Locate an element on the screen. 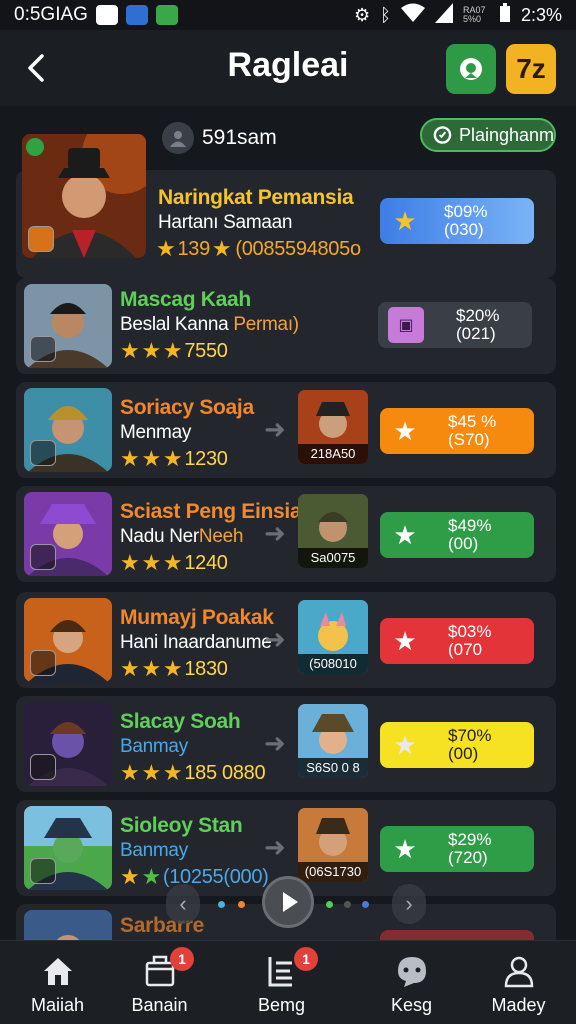 This screenshot has height=1024, width=576. bottom-navigation: Maiiah 1 Banain 1 Bemg Kesg Madey is located at coordinates (288, 982).